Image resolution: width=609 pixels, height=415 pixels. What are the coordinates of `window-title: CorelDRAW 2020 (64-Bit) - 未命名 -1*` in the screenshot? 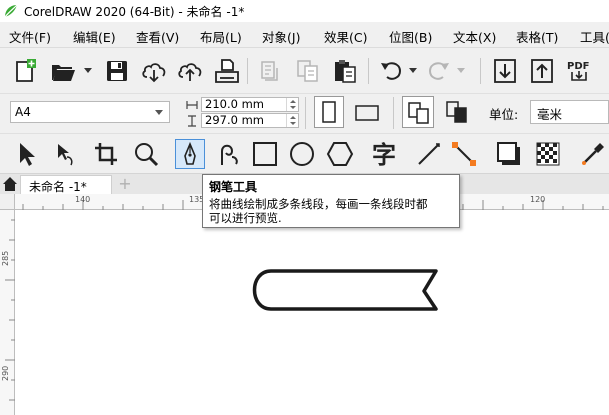 It's located at (134, 12).